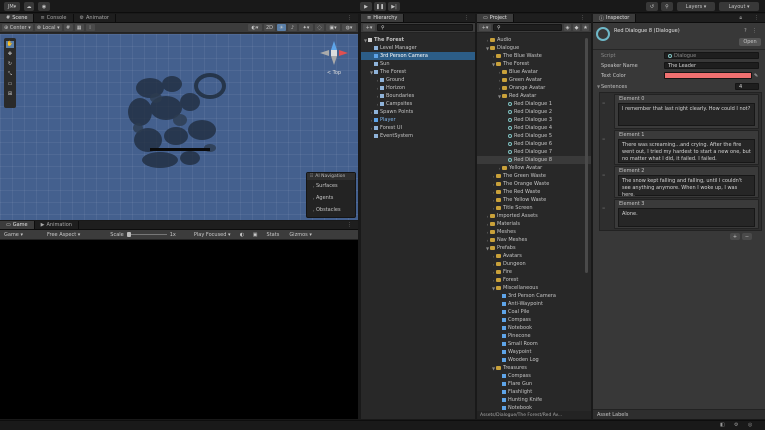 The image size is (765, 430). What do you see at coordinates (747, 86) in the screenshot?
I see `sentences-count-input: 4` at bounding box center [747, 86].